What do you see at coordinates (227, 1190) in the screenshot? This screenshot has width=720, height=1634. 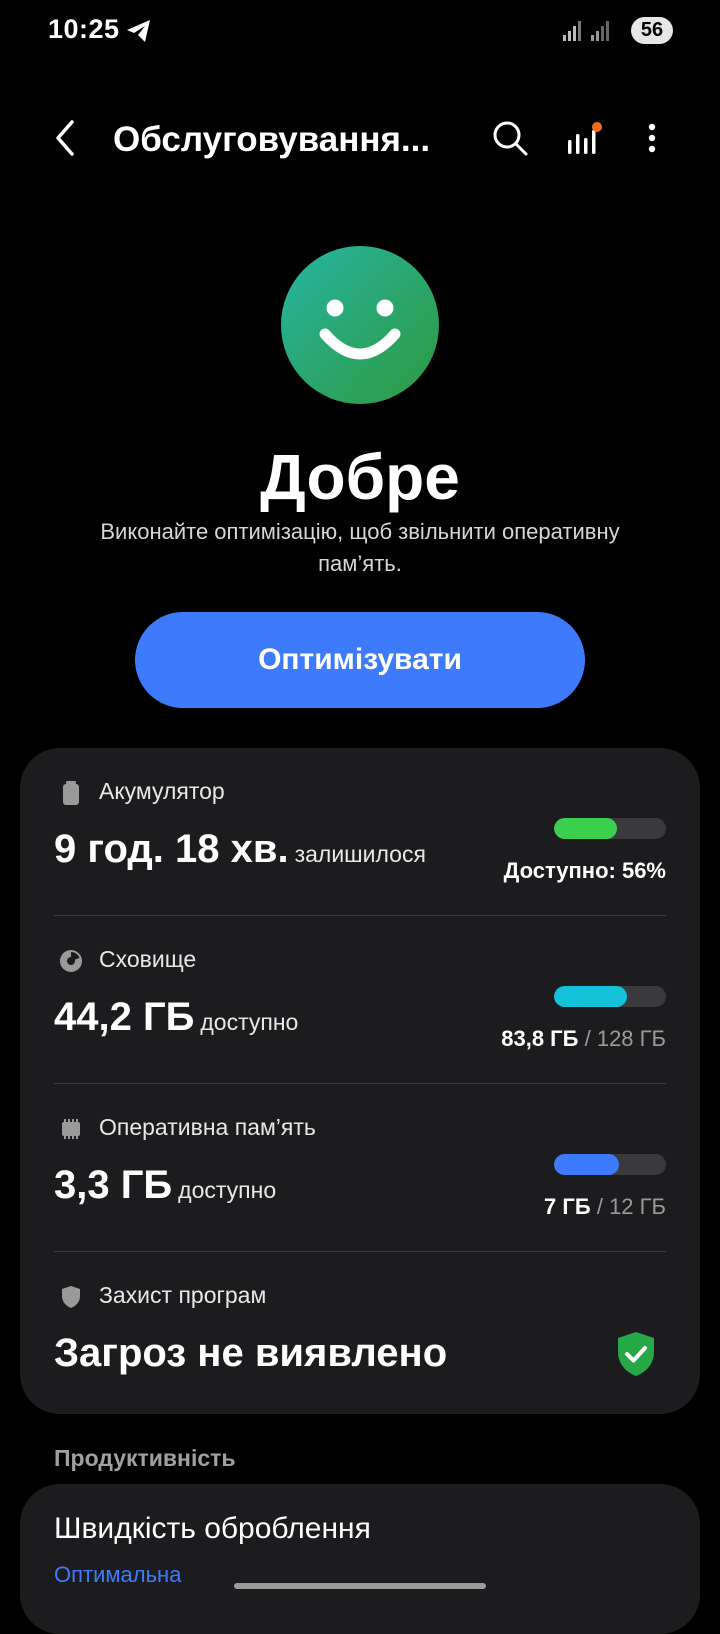 I see `ram-suffix: доступно` at bounding box center [227, 1190].